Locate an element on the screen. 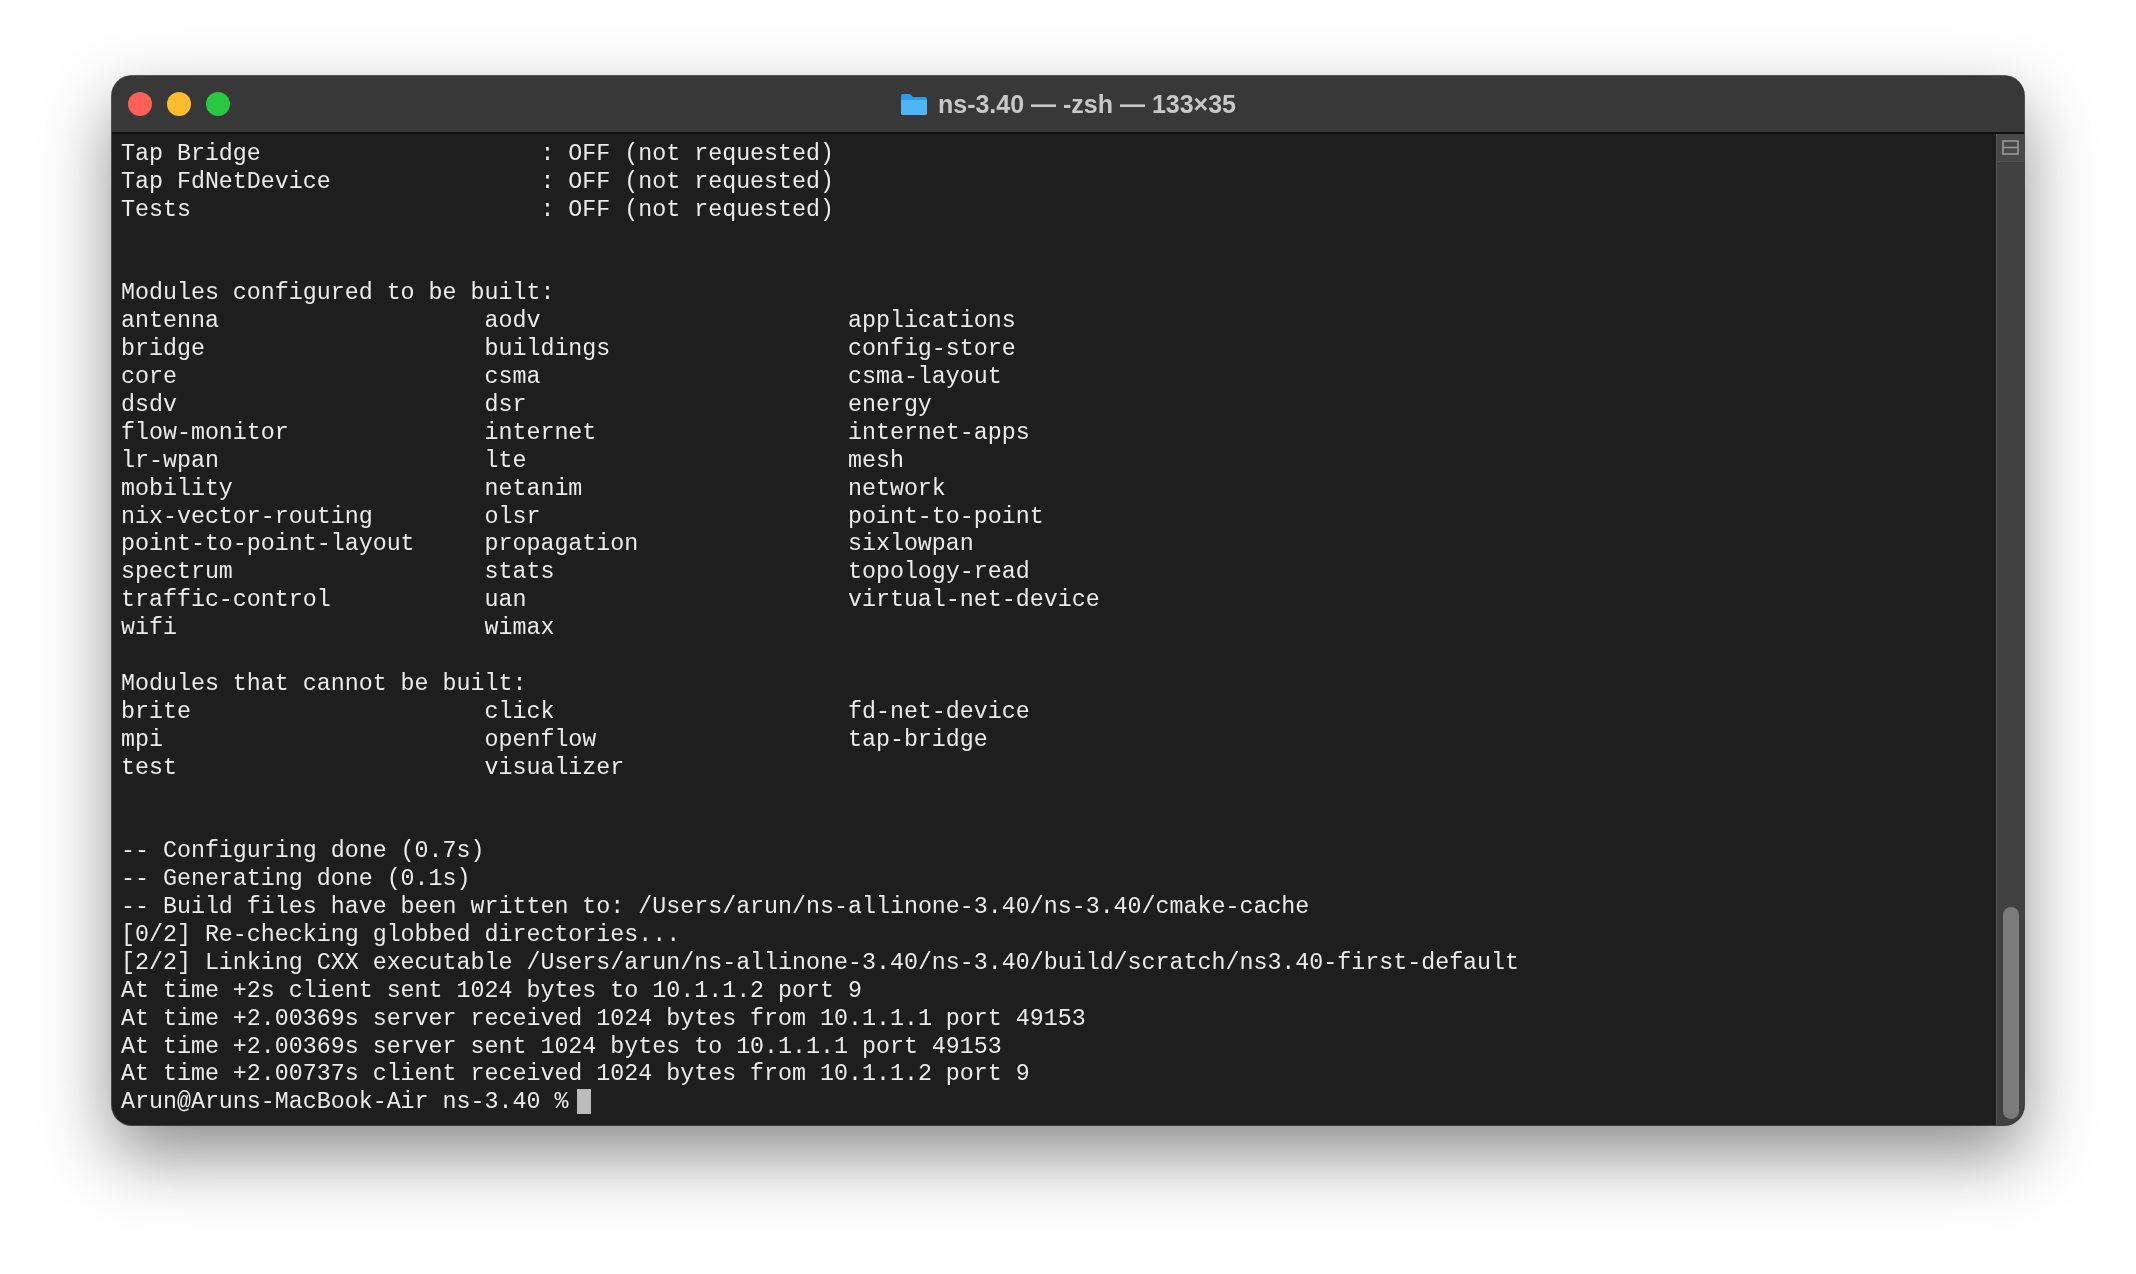  module-name: applications is located at coordinates (932, 322).